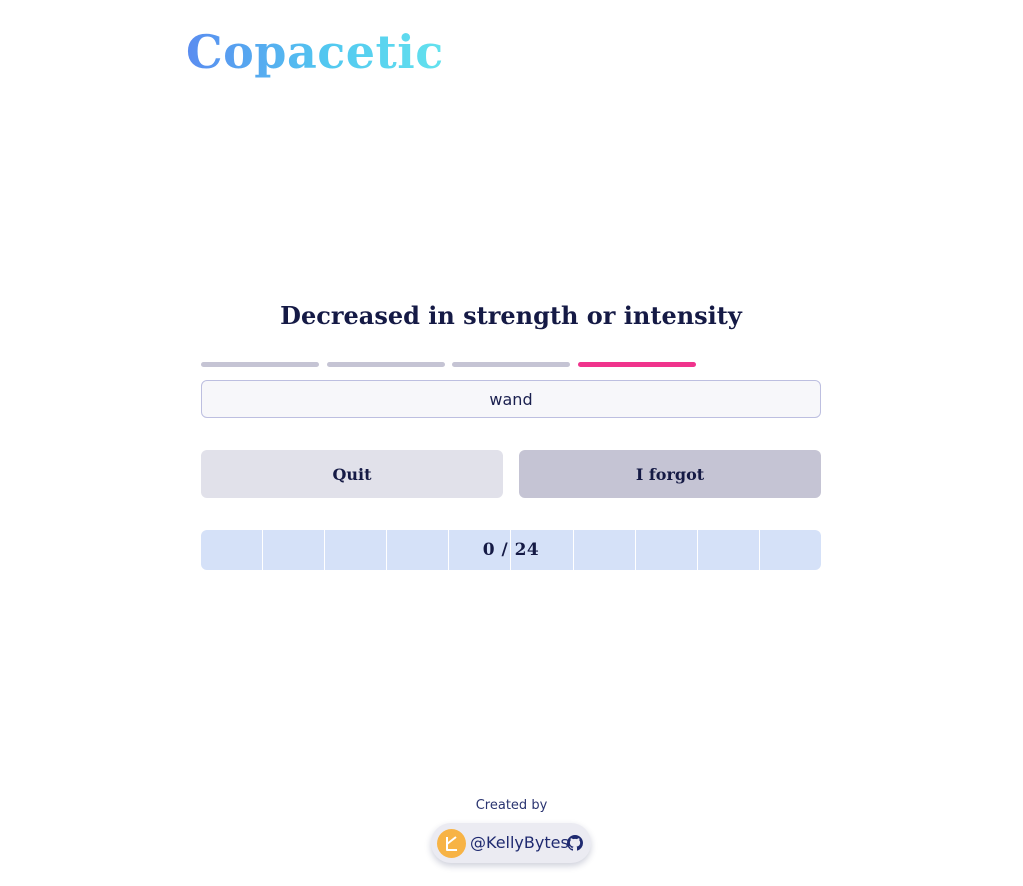 This screenshot has height=886, width=1023. What do you see at coordinates (451, 843) in the screenshot?
I see `kellybytes-logo-icon` at bounding box center [451, 843].